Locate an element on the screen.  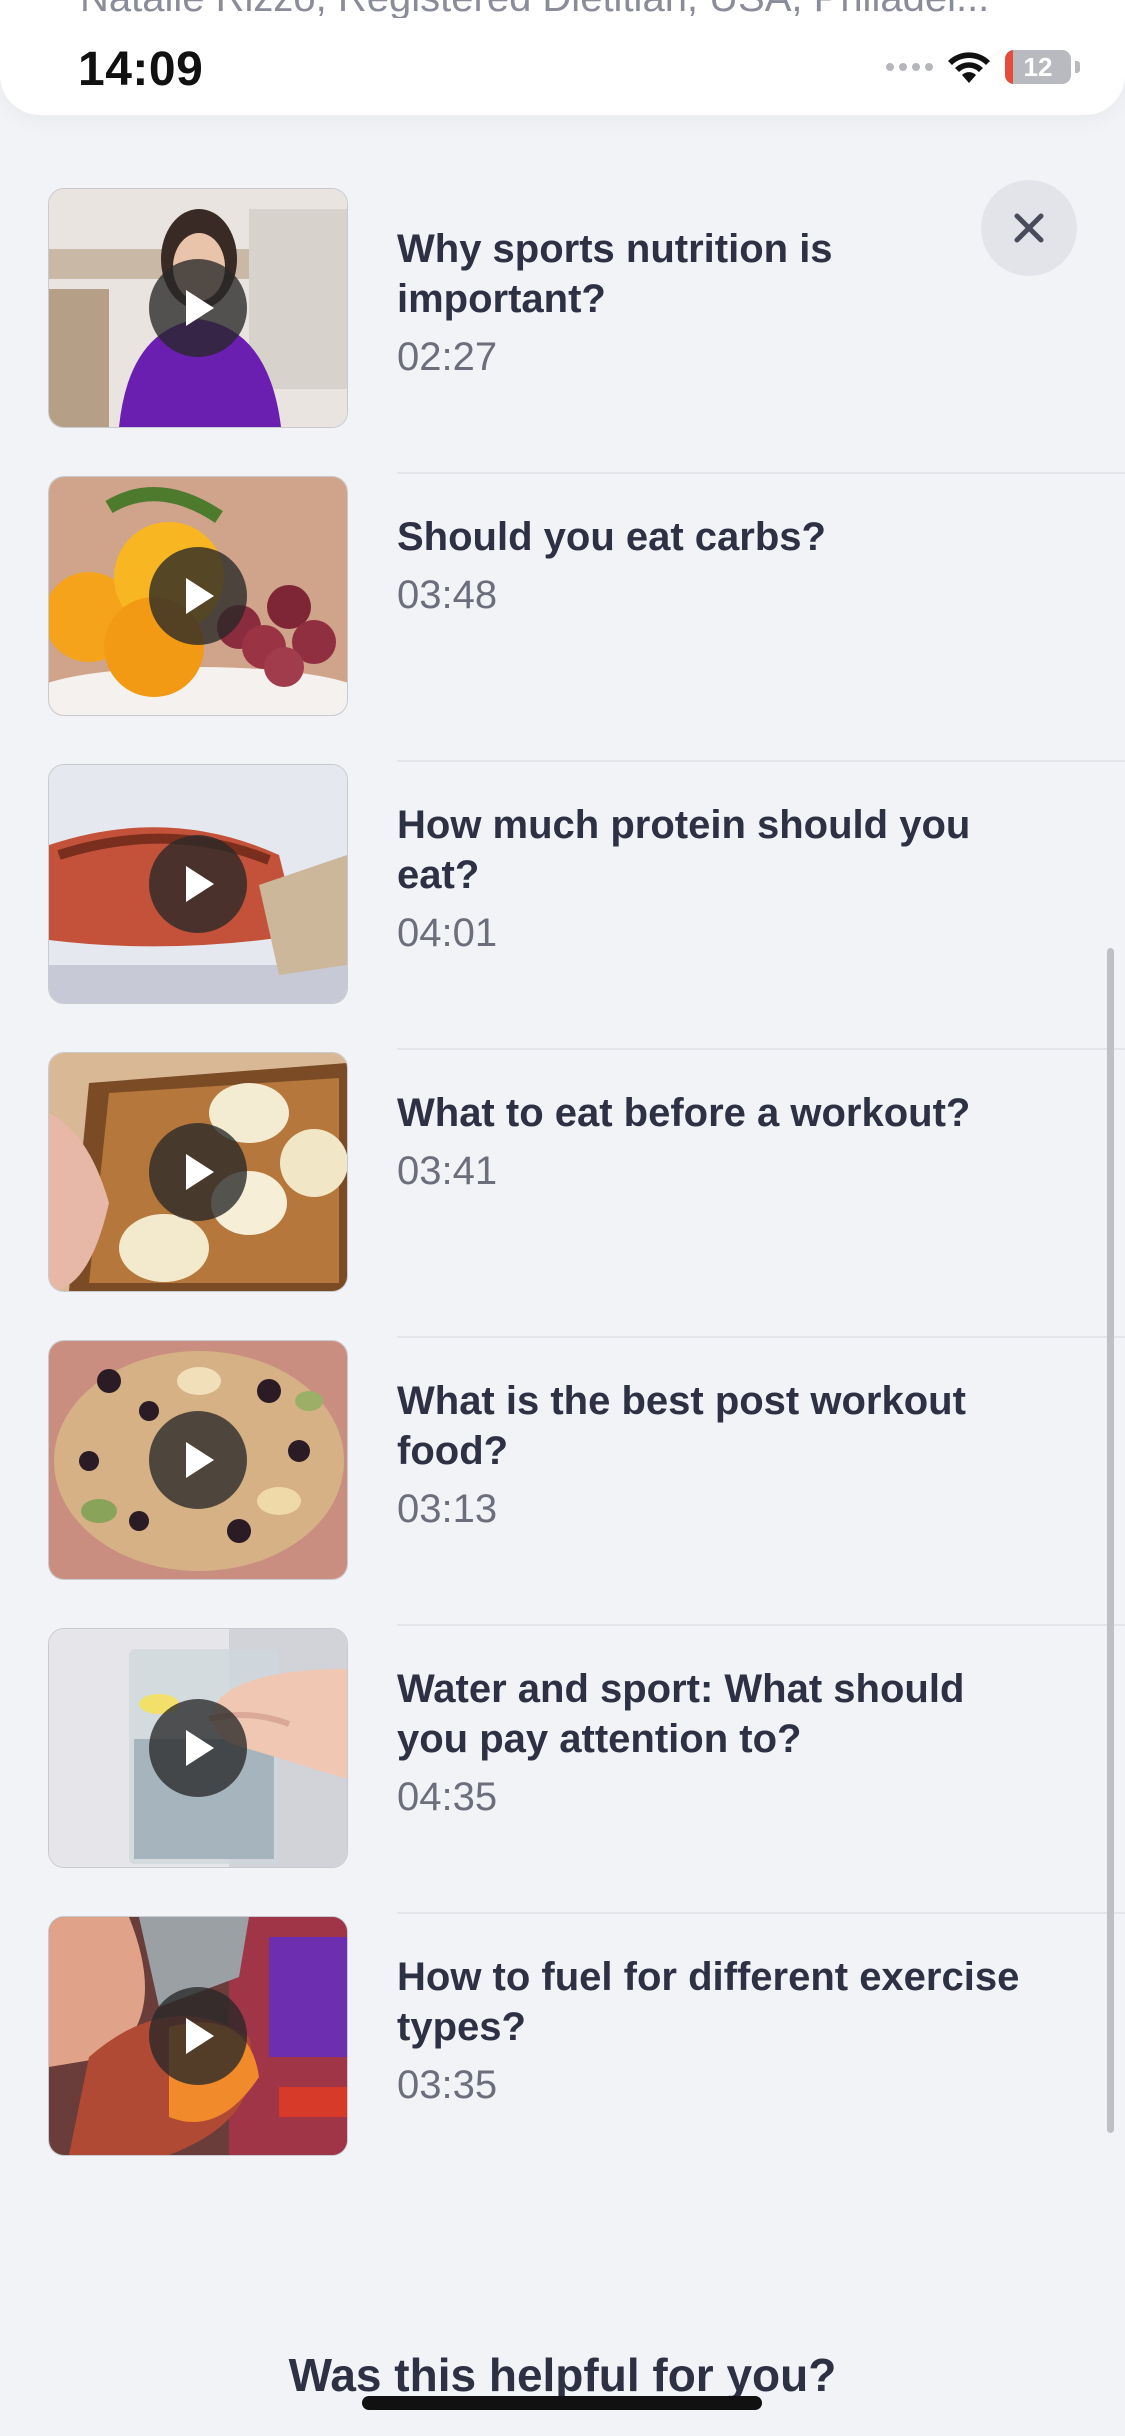
video-text: Should you eat carbs? 03:48 is located at coordinates (717, 566).